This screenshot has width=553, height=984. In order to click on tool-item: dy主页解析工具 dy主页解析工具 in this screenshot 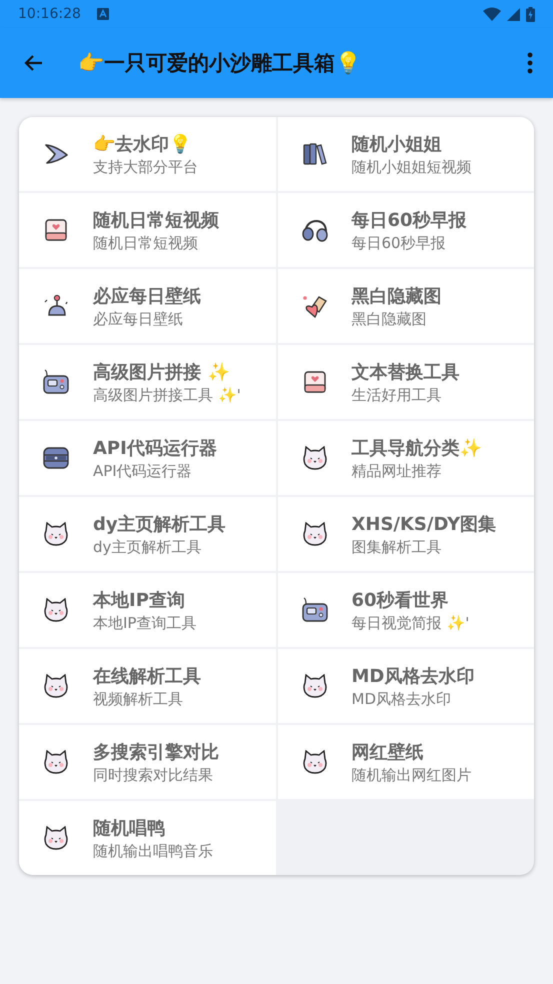, I will do `click(147, 534)`.